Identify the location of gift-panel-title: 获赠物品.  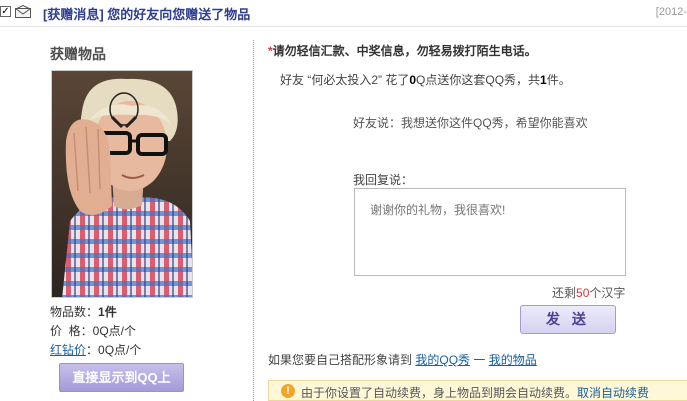
(78, 54).